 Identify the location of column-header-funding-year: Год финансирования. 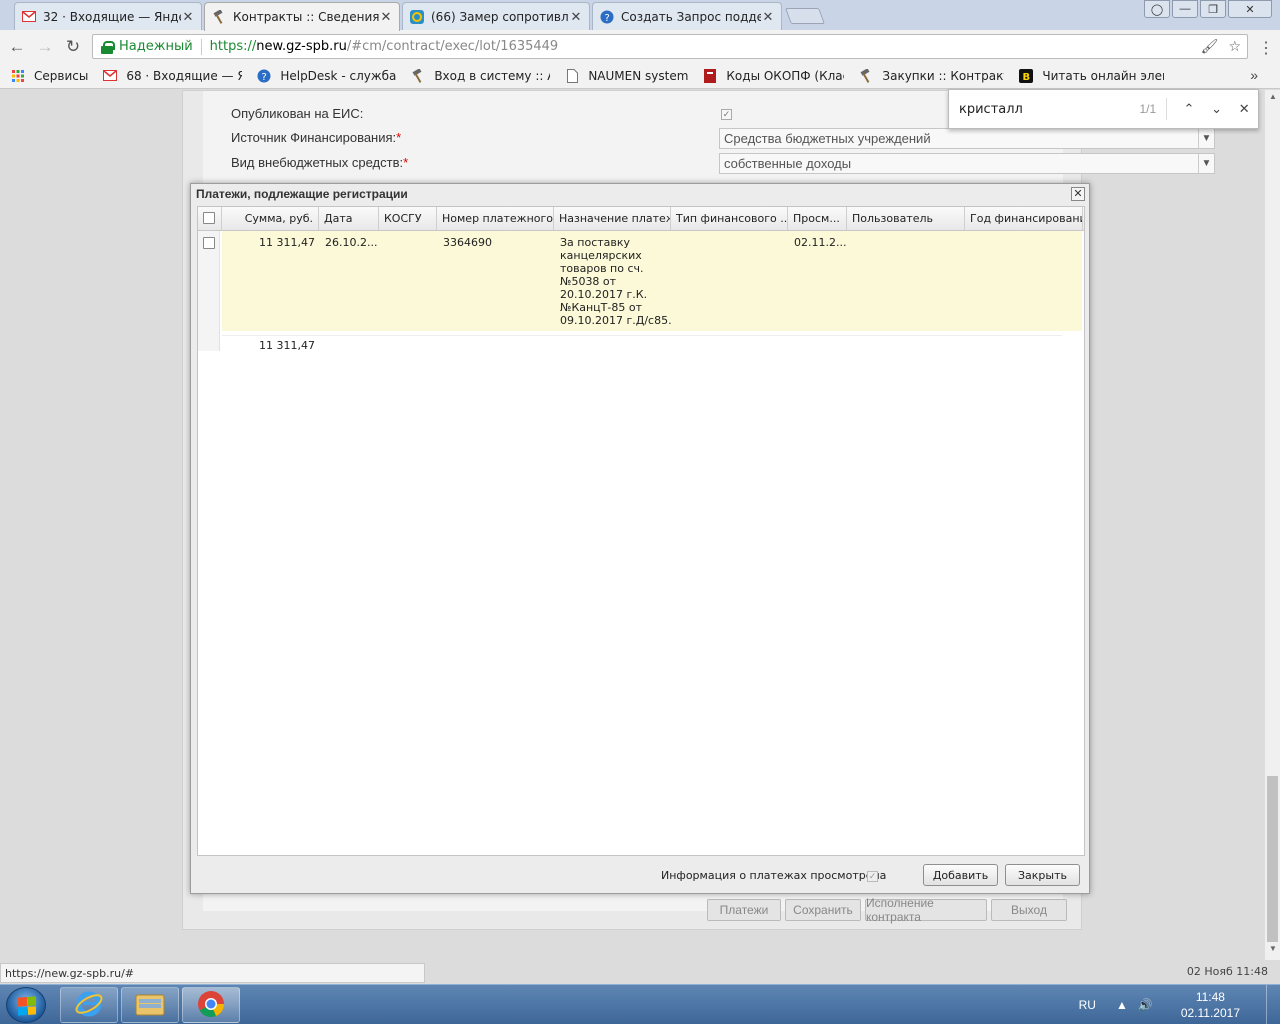
(1024, 218).